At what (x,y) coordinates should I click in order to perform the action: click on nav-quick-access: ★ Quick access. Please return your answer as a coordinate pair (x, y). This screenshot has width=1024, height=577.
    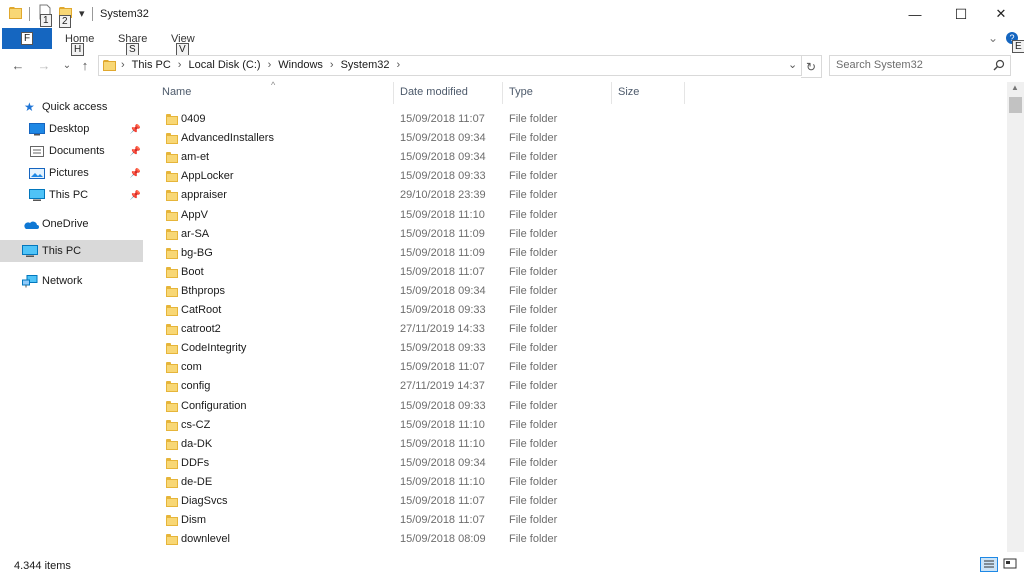
    Looking at the image, I should click on (83, 107).